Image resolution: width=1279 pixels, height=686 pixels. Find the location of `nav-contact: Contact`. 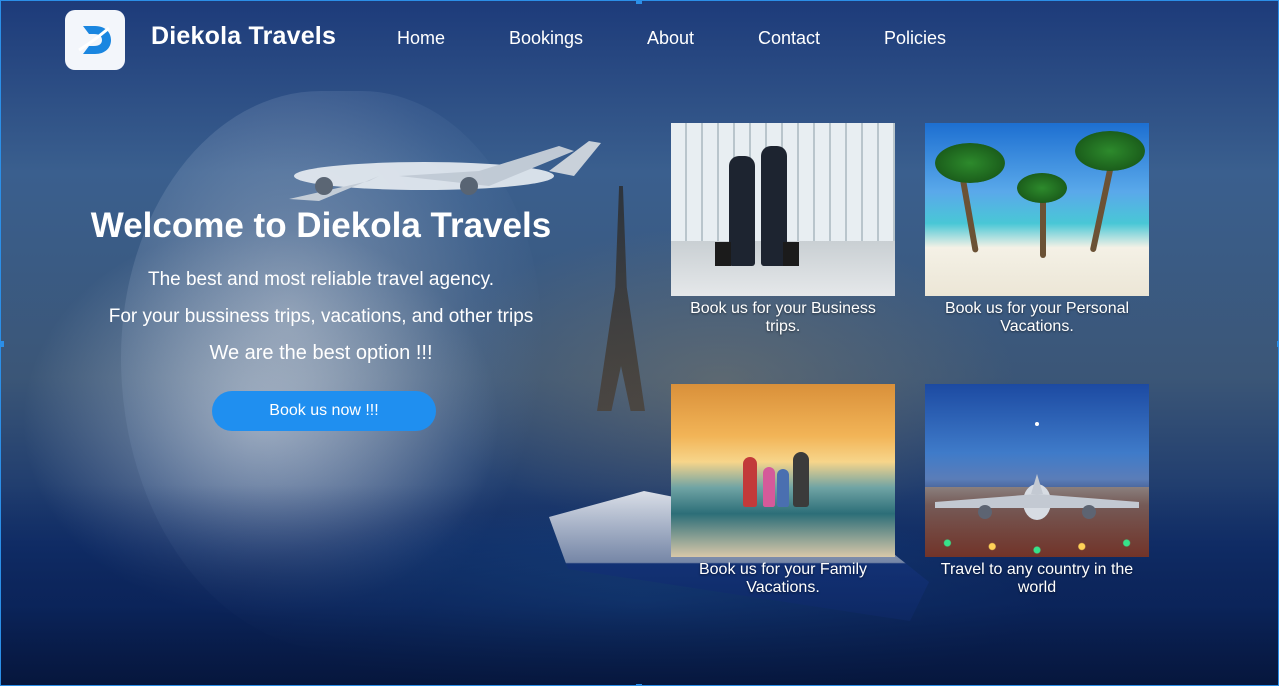

nav-contact: Contact is located at coordinates (789, 38).